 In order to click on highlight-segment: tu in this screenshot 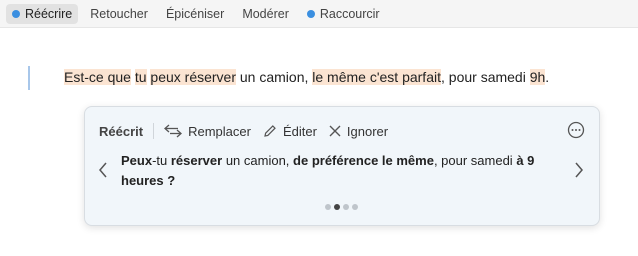, I will do `click(140, 77)`.